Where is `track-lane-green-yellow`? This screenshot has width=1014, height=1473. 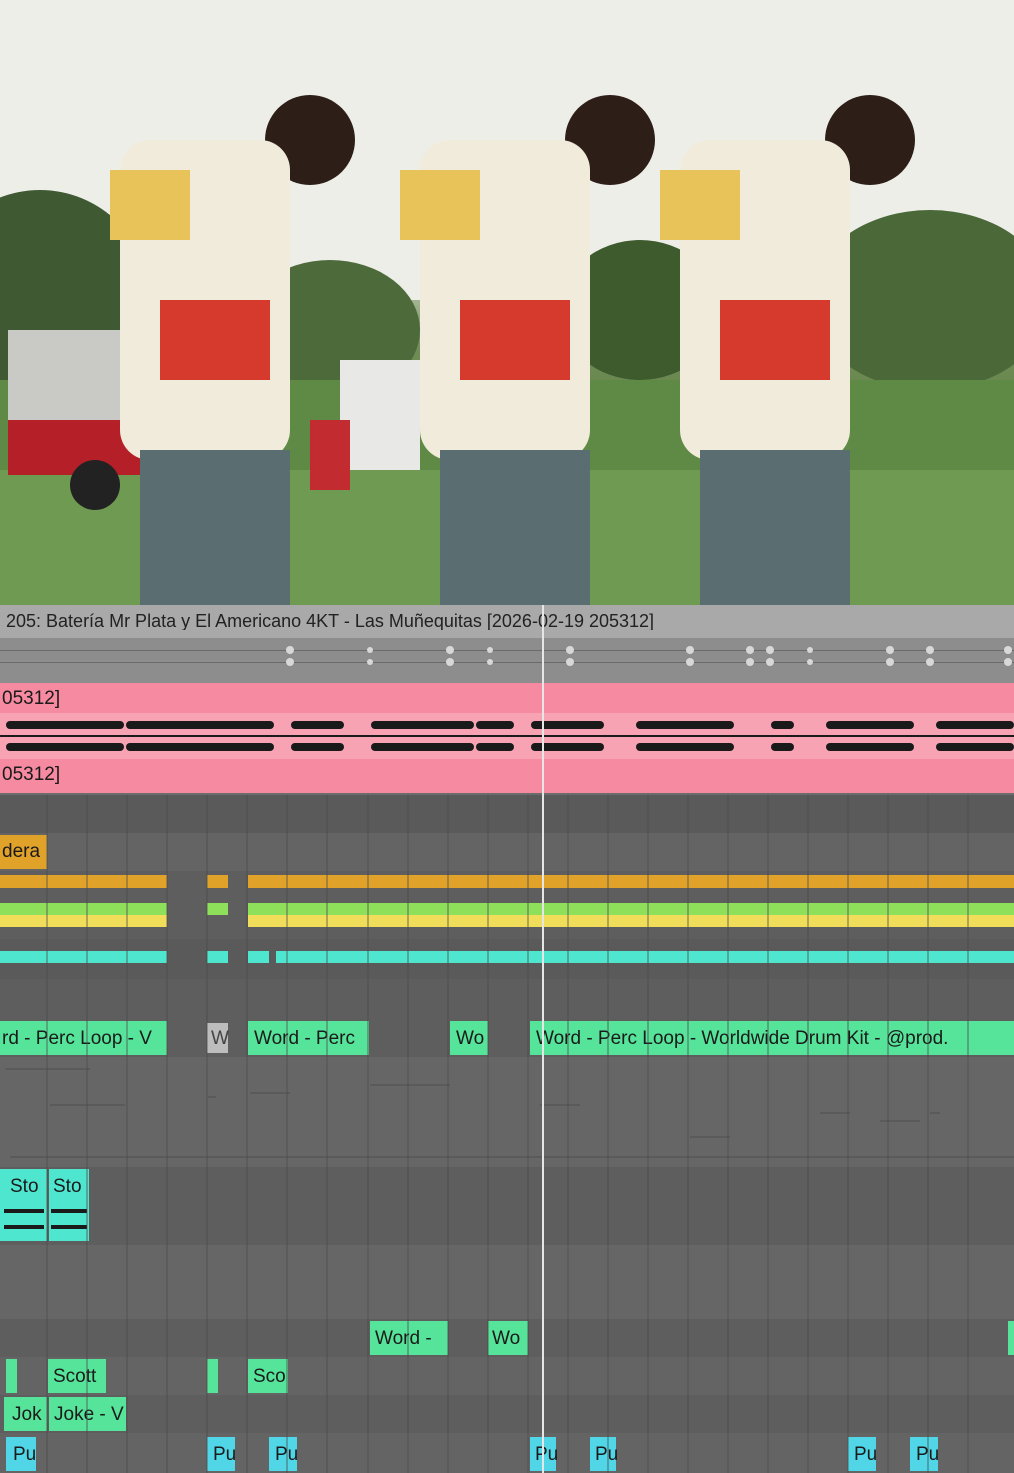
track-lane-green-yellow is located at coordinates (507, 919).